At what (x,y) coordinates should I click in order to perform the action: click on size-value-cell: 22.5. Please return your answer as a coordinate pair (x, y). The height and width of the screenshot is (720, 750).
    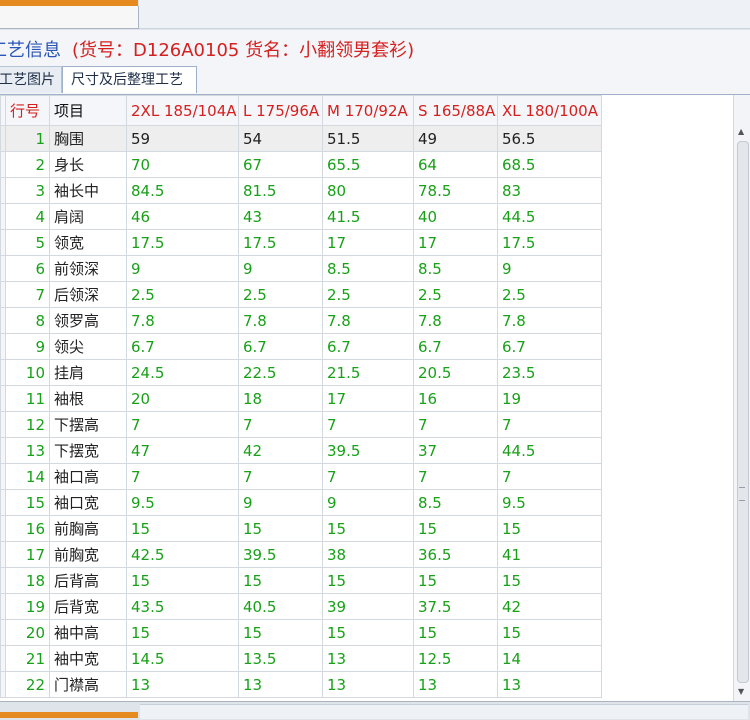
    Looking at the image, I should click on (280, 372).